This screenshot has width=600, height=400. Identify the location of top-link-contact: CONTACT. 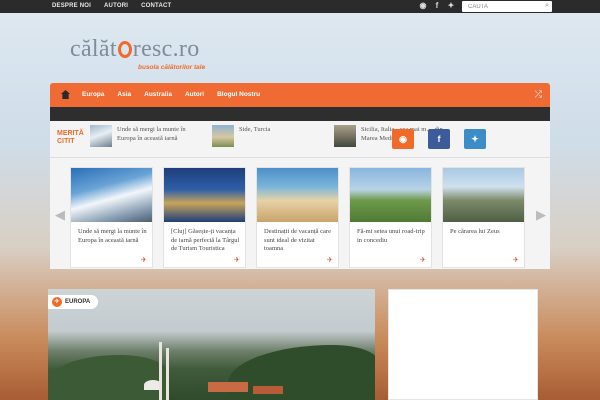
(156, 6).